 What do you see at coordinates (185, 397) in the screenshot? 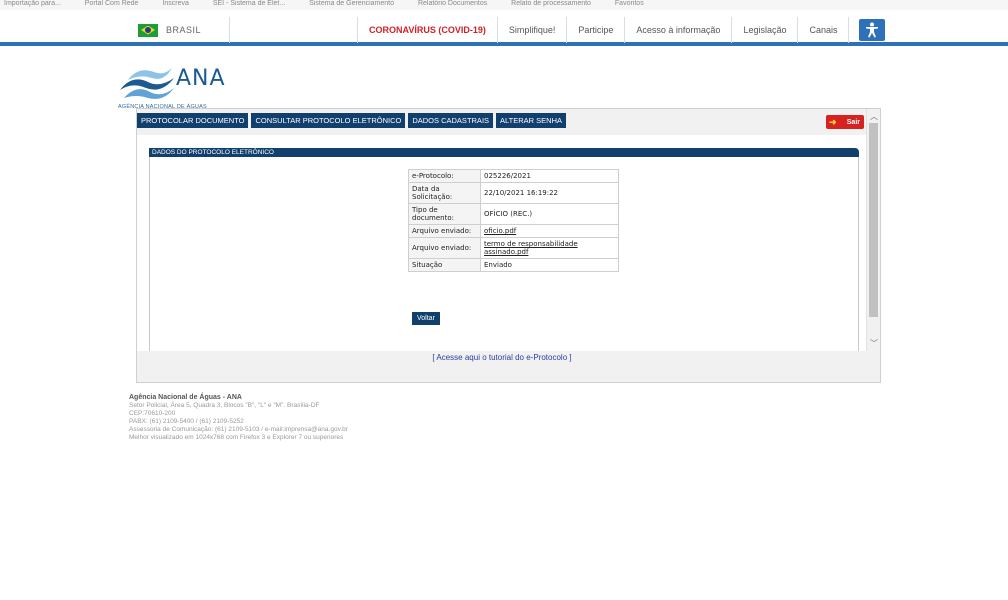
I see `footer-org: Agência Nacional de Águas - ANA` at bounding box center [185, 397].